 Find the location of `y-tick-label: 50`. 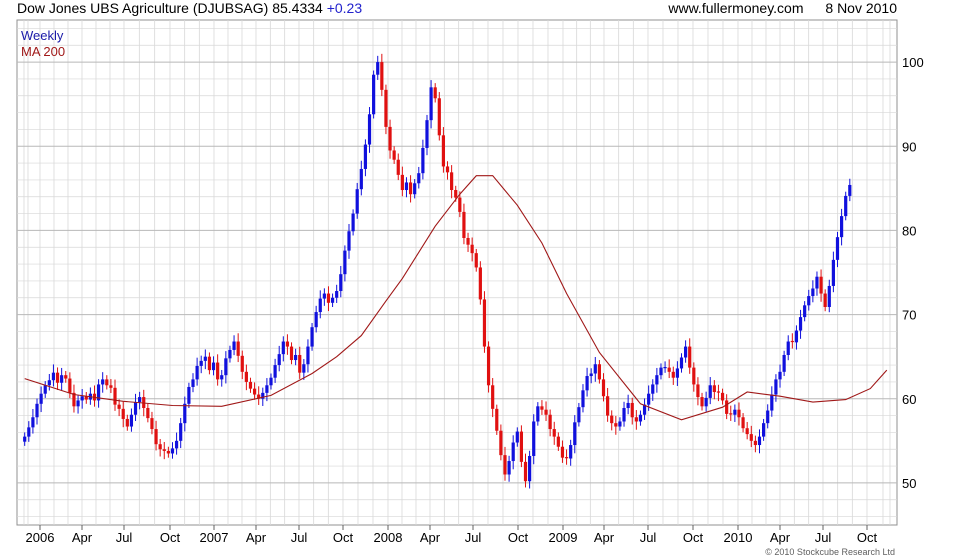

y-tick-label: 50 is located at coordinates (909, 483).